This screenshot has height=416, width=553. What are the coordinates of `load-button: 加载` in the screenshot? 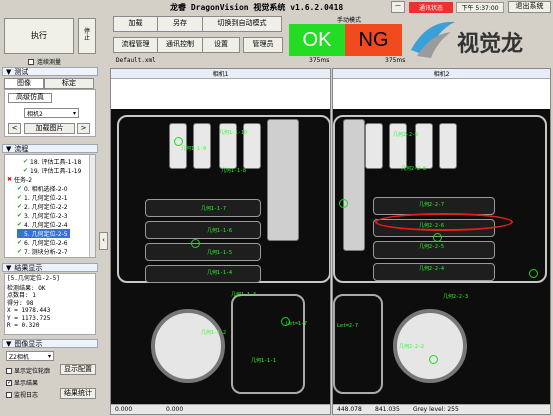 It's located at (135, 24).